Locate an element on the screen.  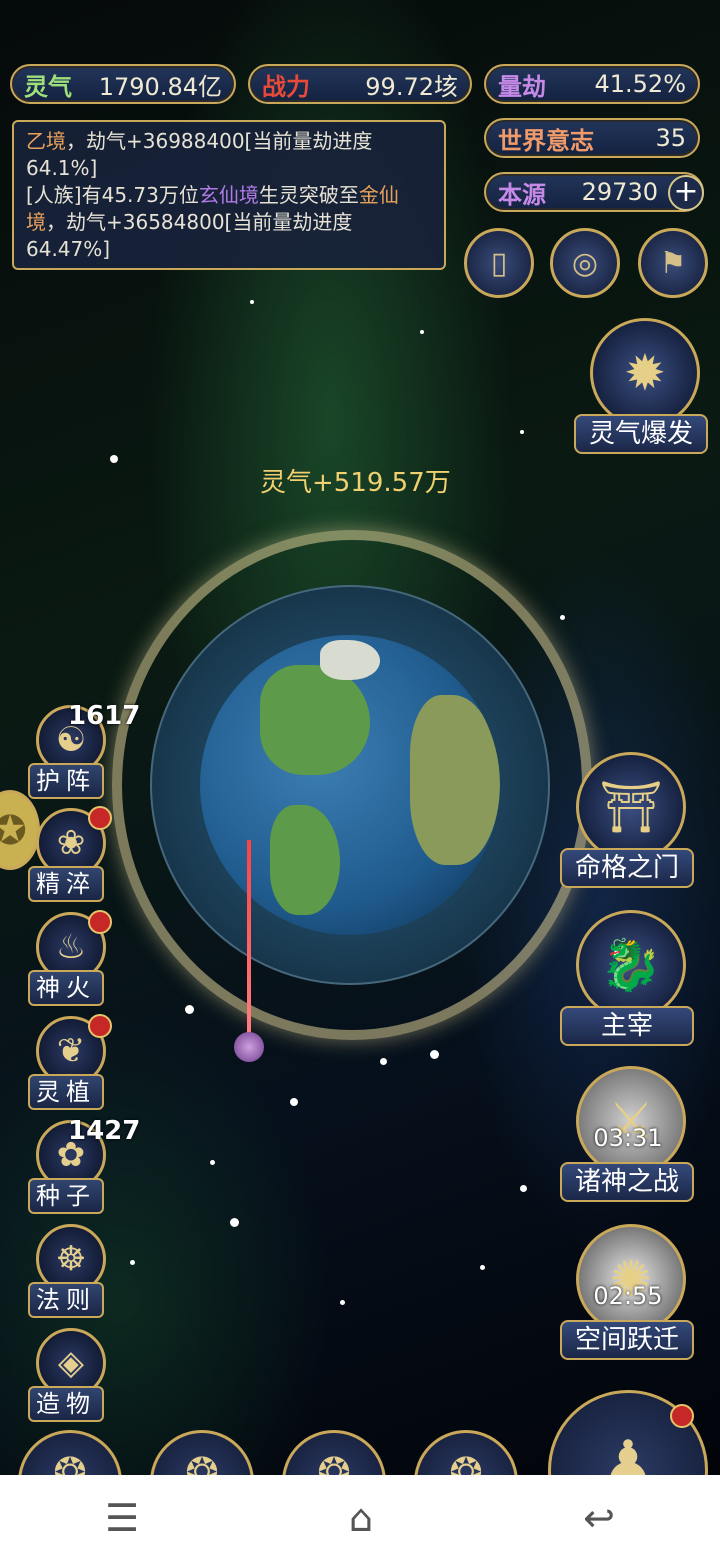
space-jump-button: ✺ 02:55 空间跃迁 is located at coordinates (628, 1294).